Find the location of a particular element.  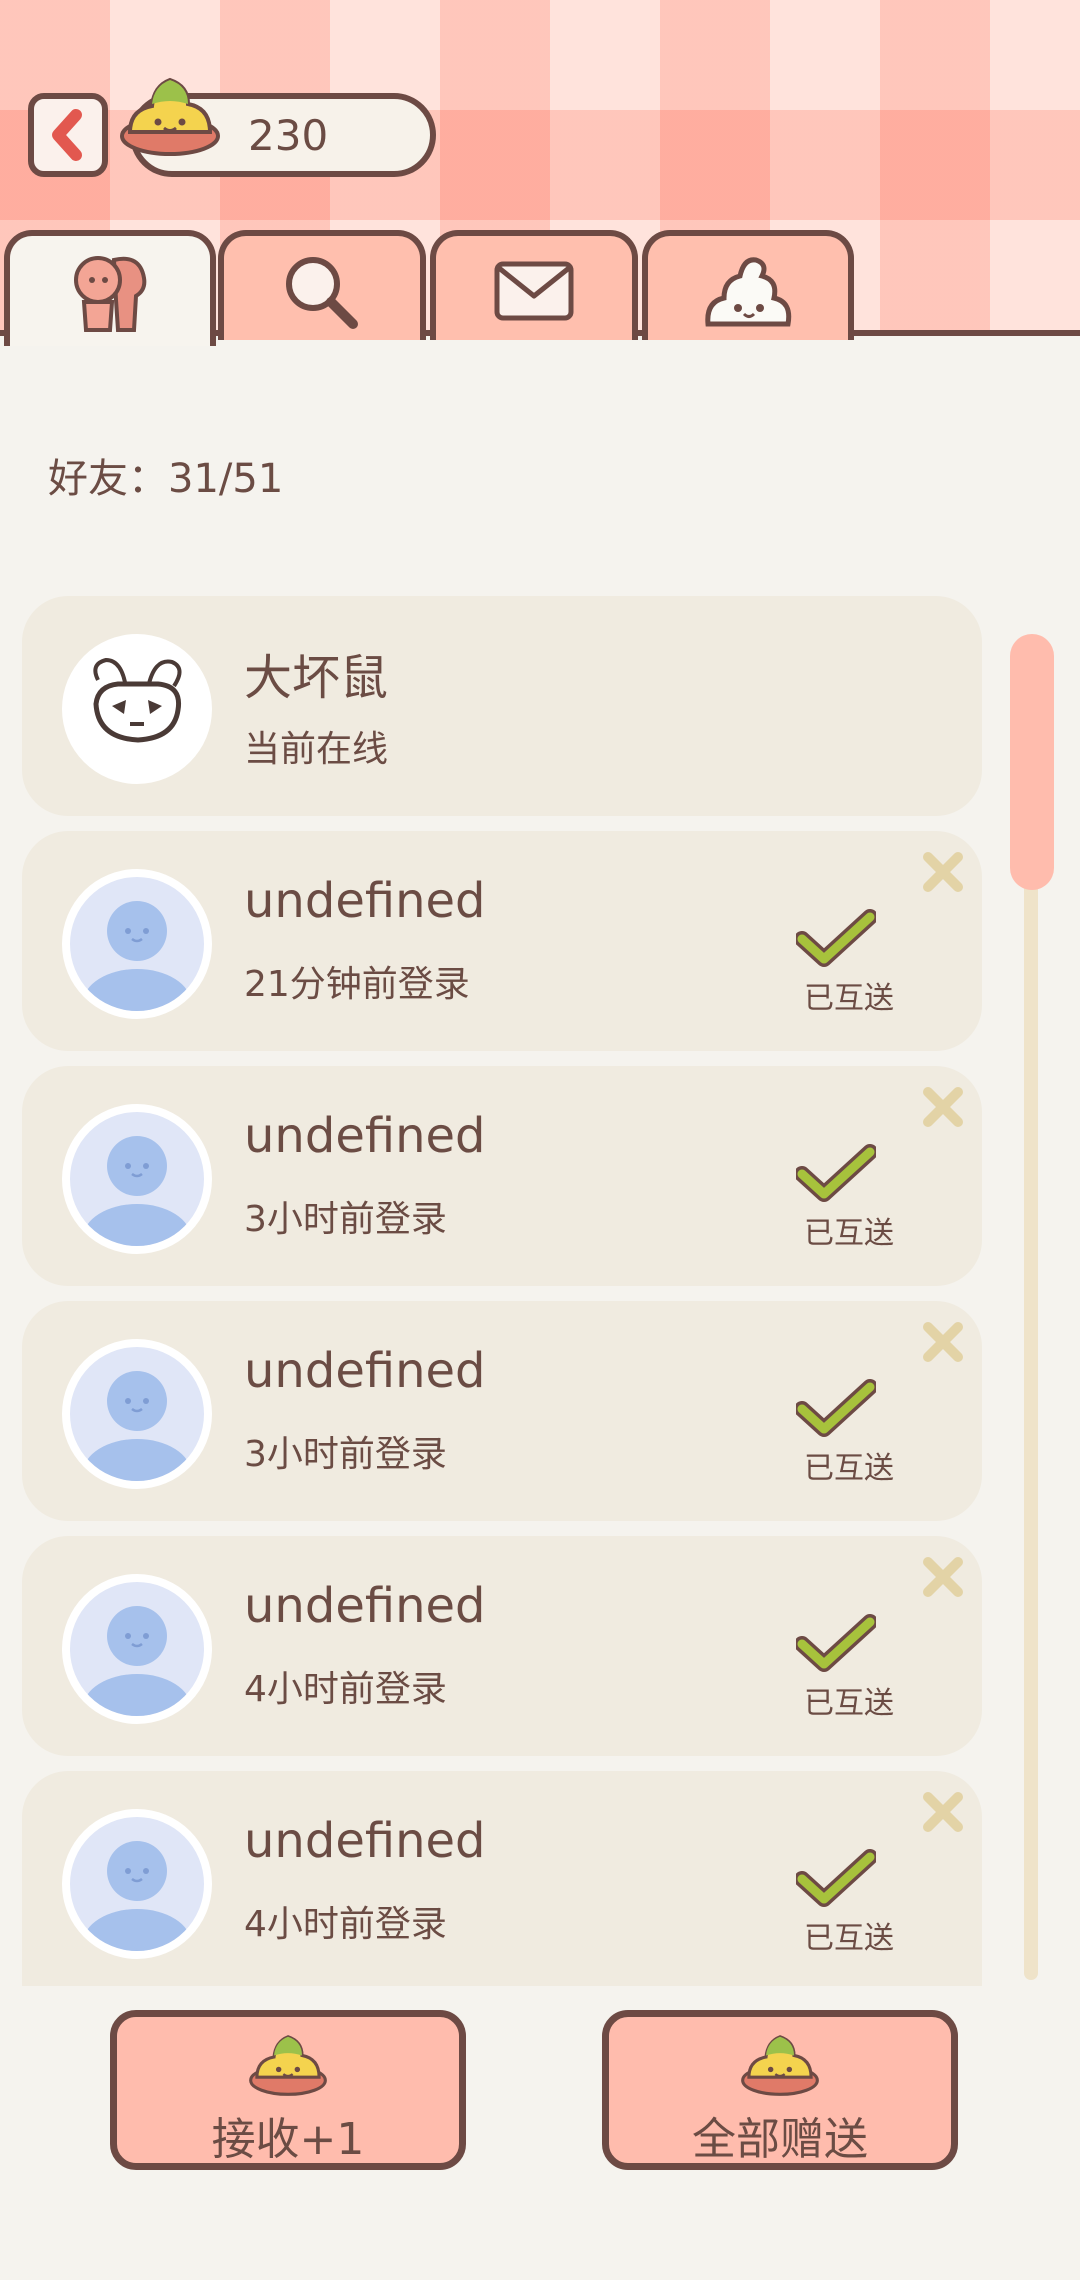

tab-friends is located at coordinates (110, 288).